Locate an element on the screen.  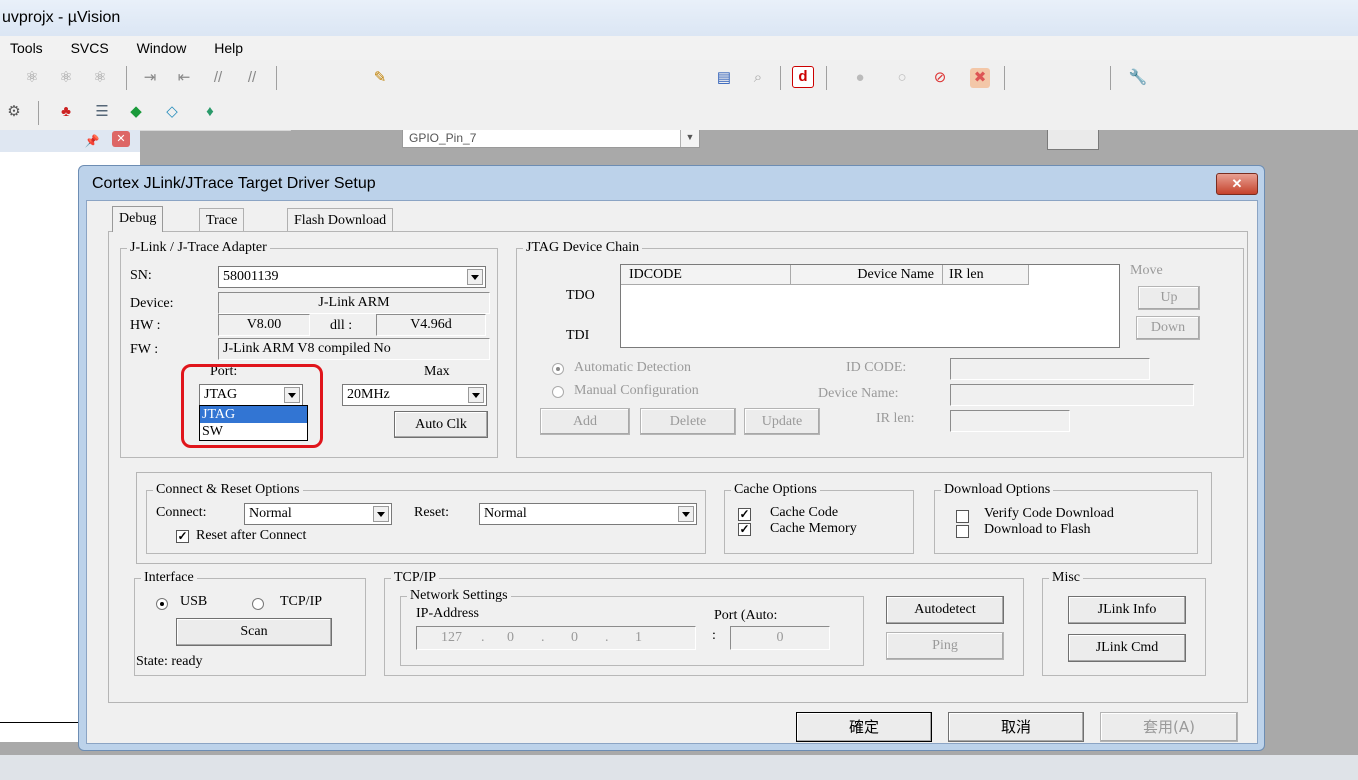
debug-insert-icon: ⚛ is located at coordinates (32, 78).